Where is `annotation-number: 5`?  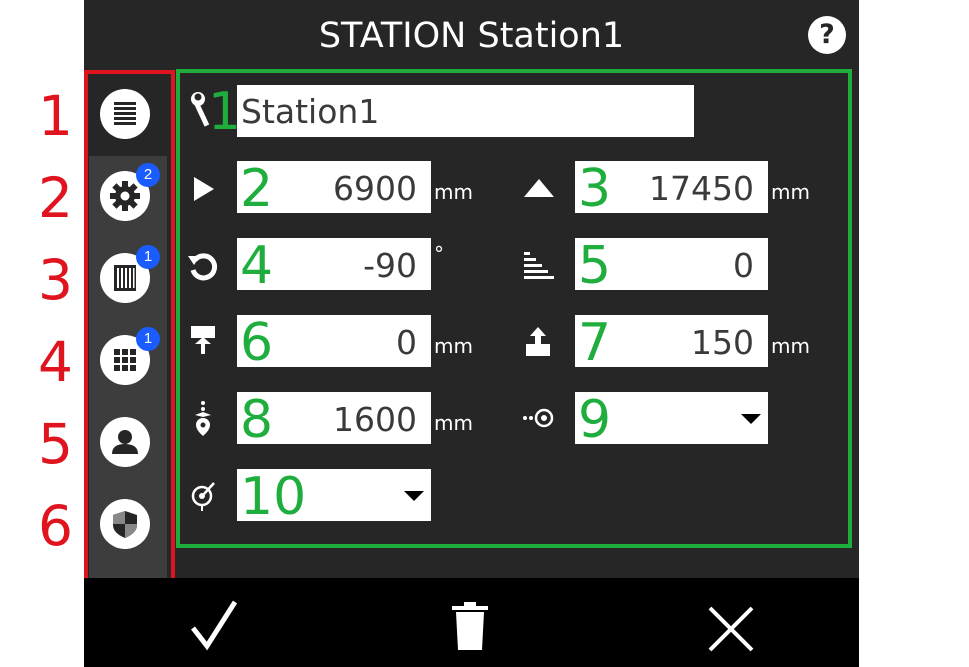
annotation-number: 5 is located at coordinates (55, 444).